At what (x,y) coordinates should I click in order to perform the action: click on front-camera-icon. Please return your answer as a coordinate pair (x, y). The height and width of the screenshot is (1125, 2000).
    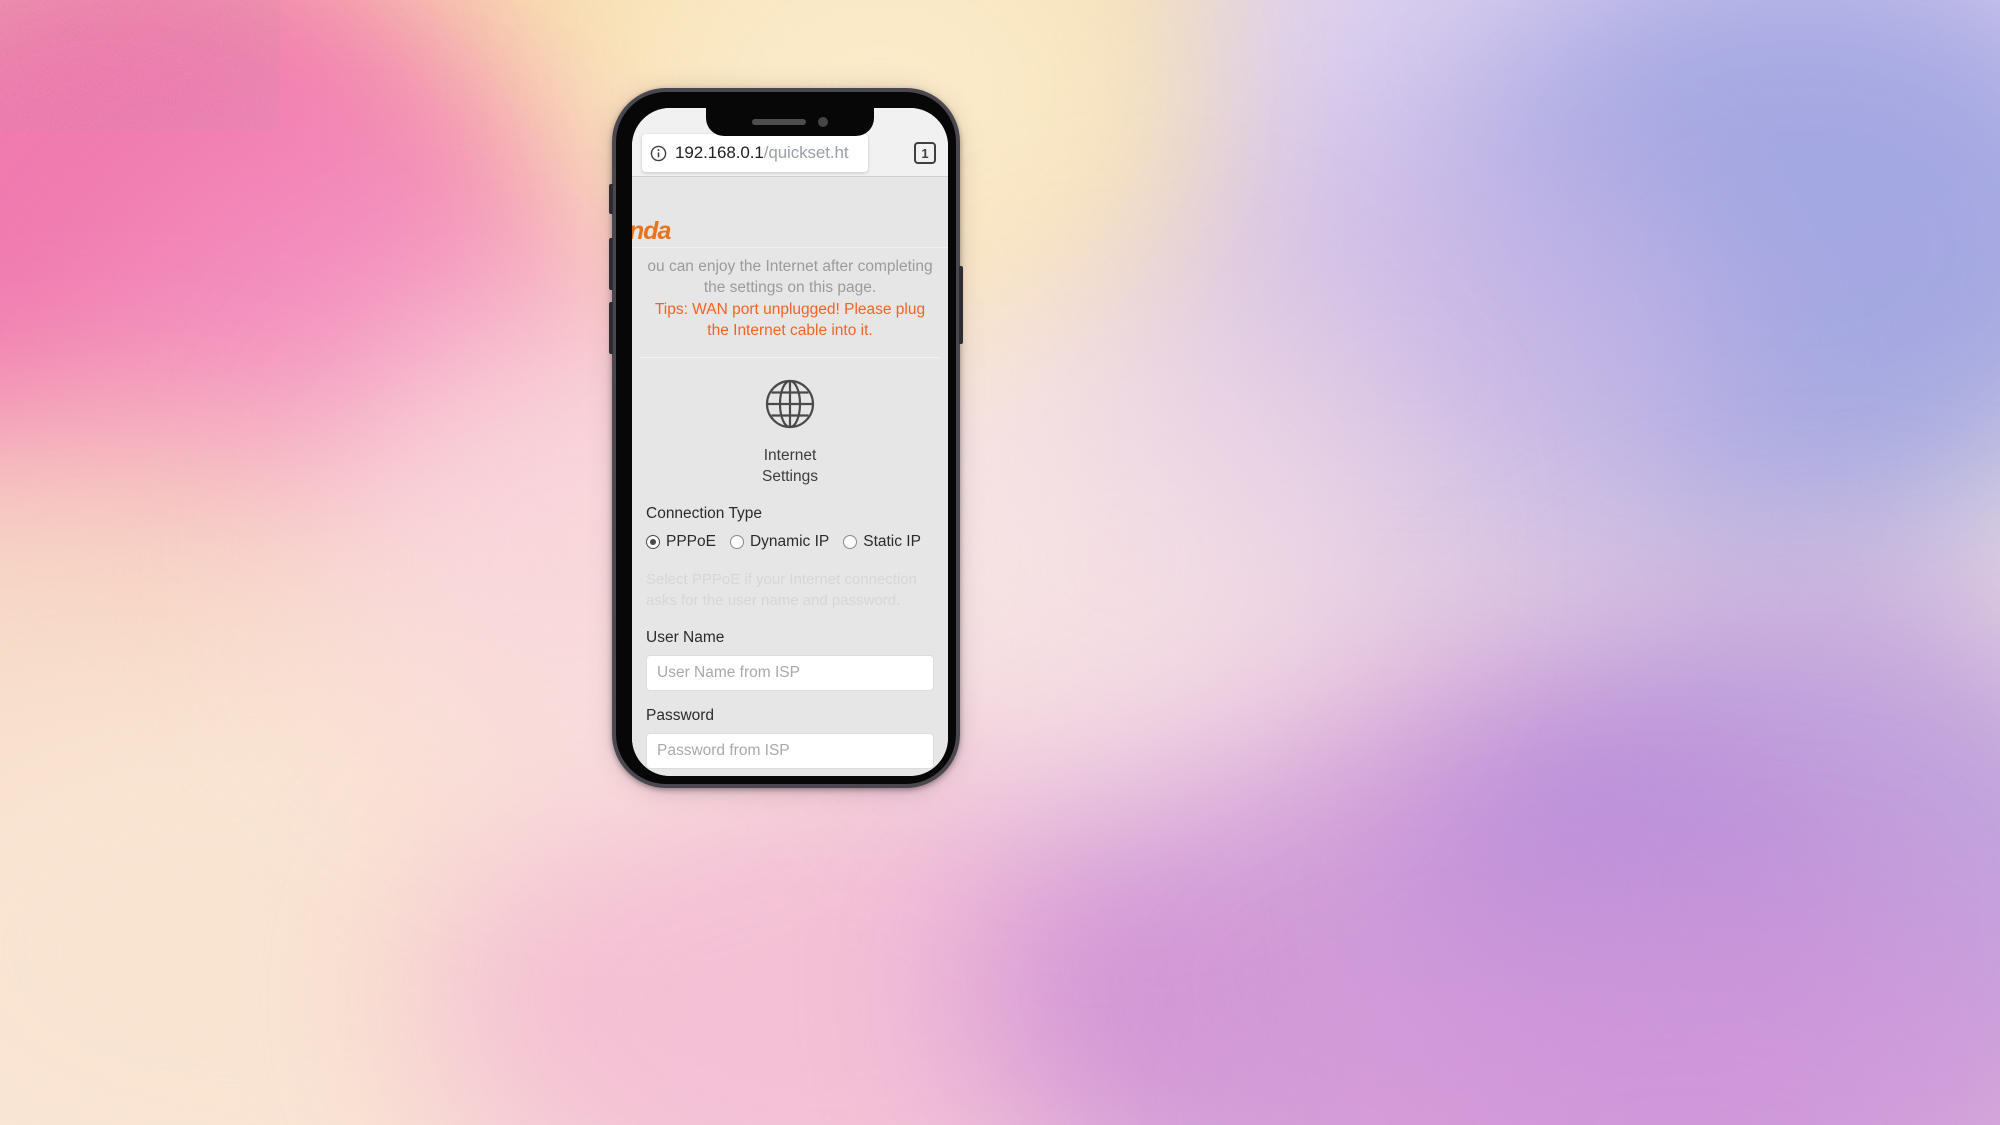
    Looking at the image, I should click on (823, 122).